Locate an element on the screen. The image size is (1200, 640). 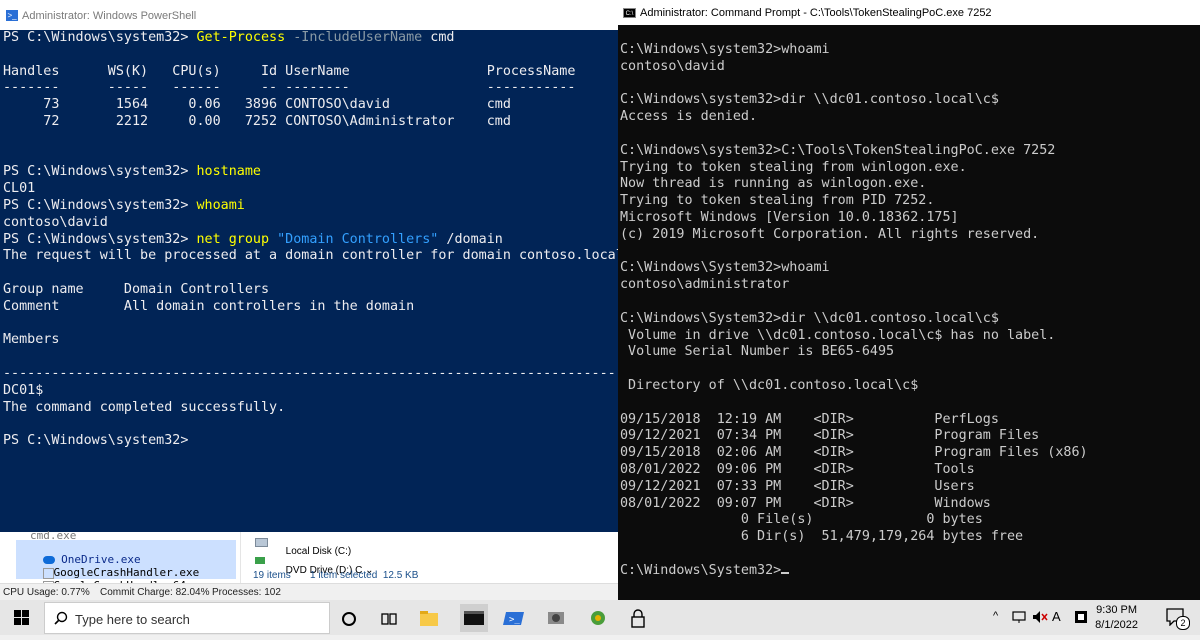
console-text: 08/01/2022 09:06 PM <DIR> Tools is located at coordinates (797, 469).